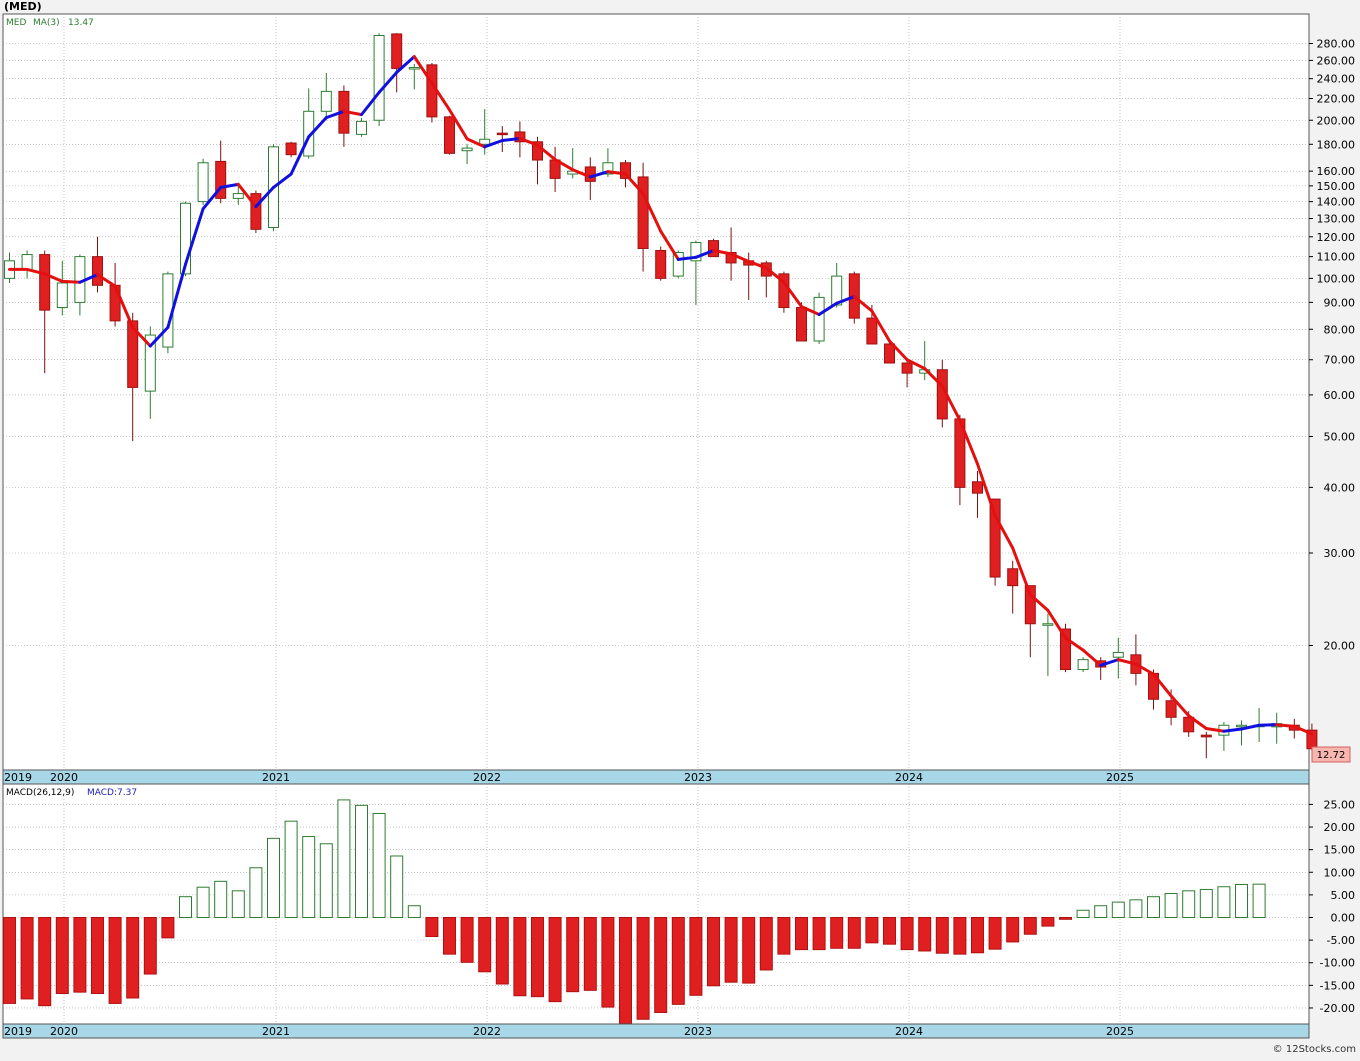 The width and height of the screenshot is (1360, 1061). What do you see at coordinates (1337, 985) in the screenshot?
I see `macd-tick-label: -15.00` at bounding box center [1337, 985].